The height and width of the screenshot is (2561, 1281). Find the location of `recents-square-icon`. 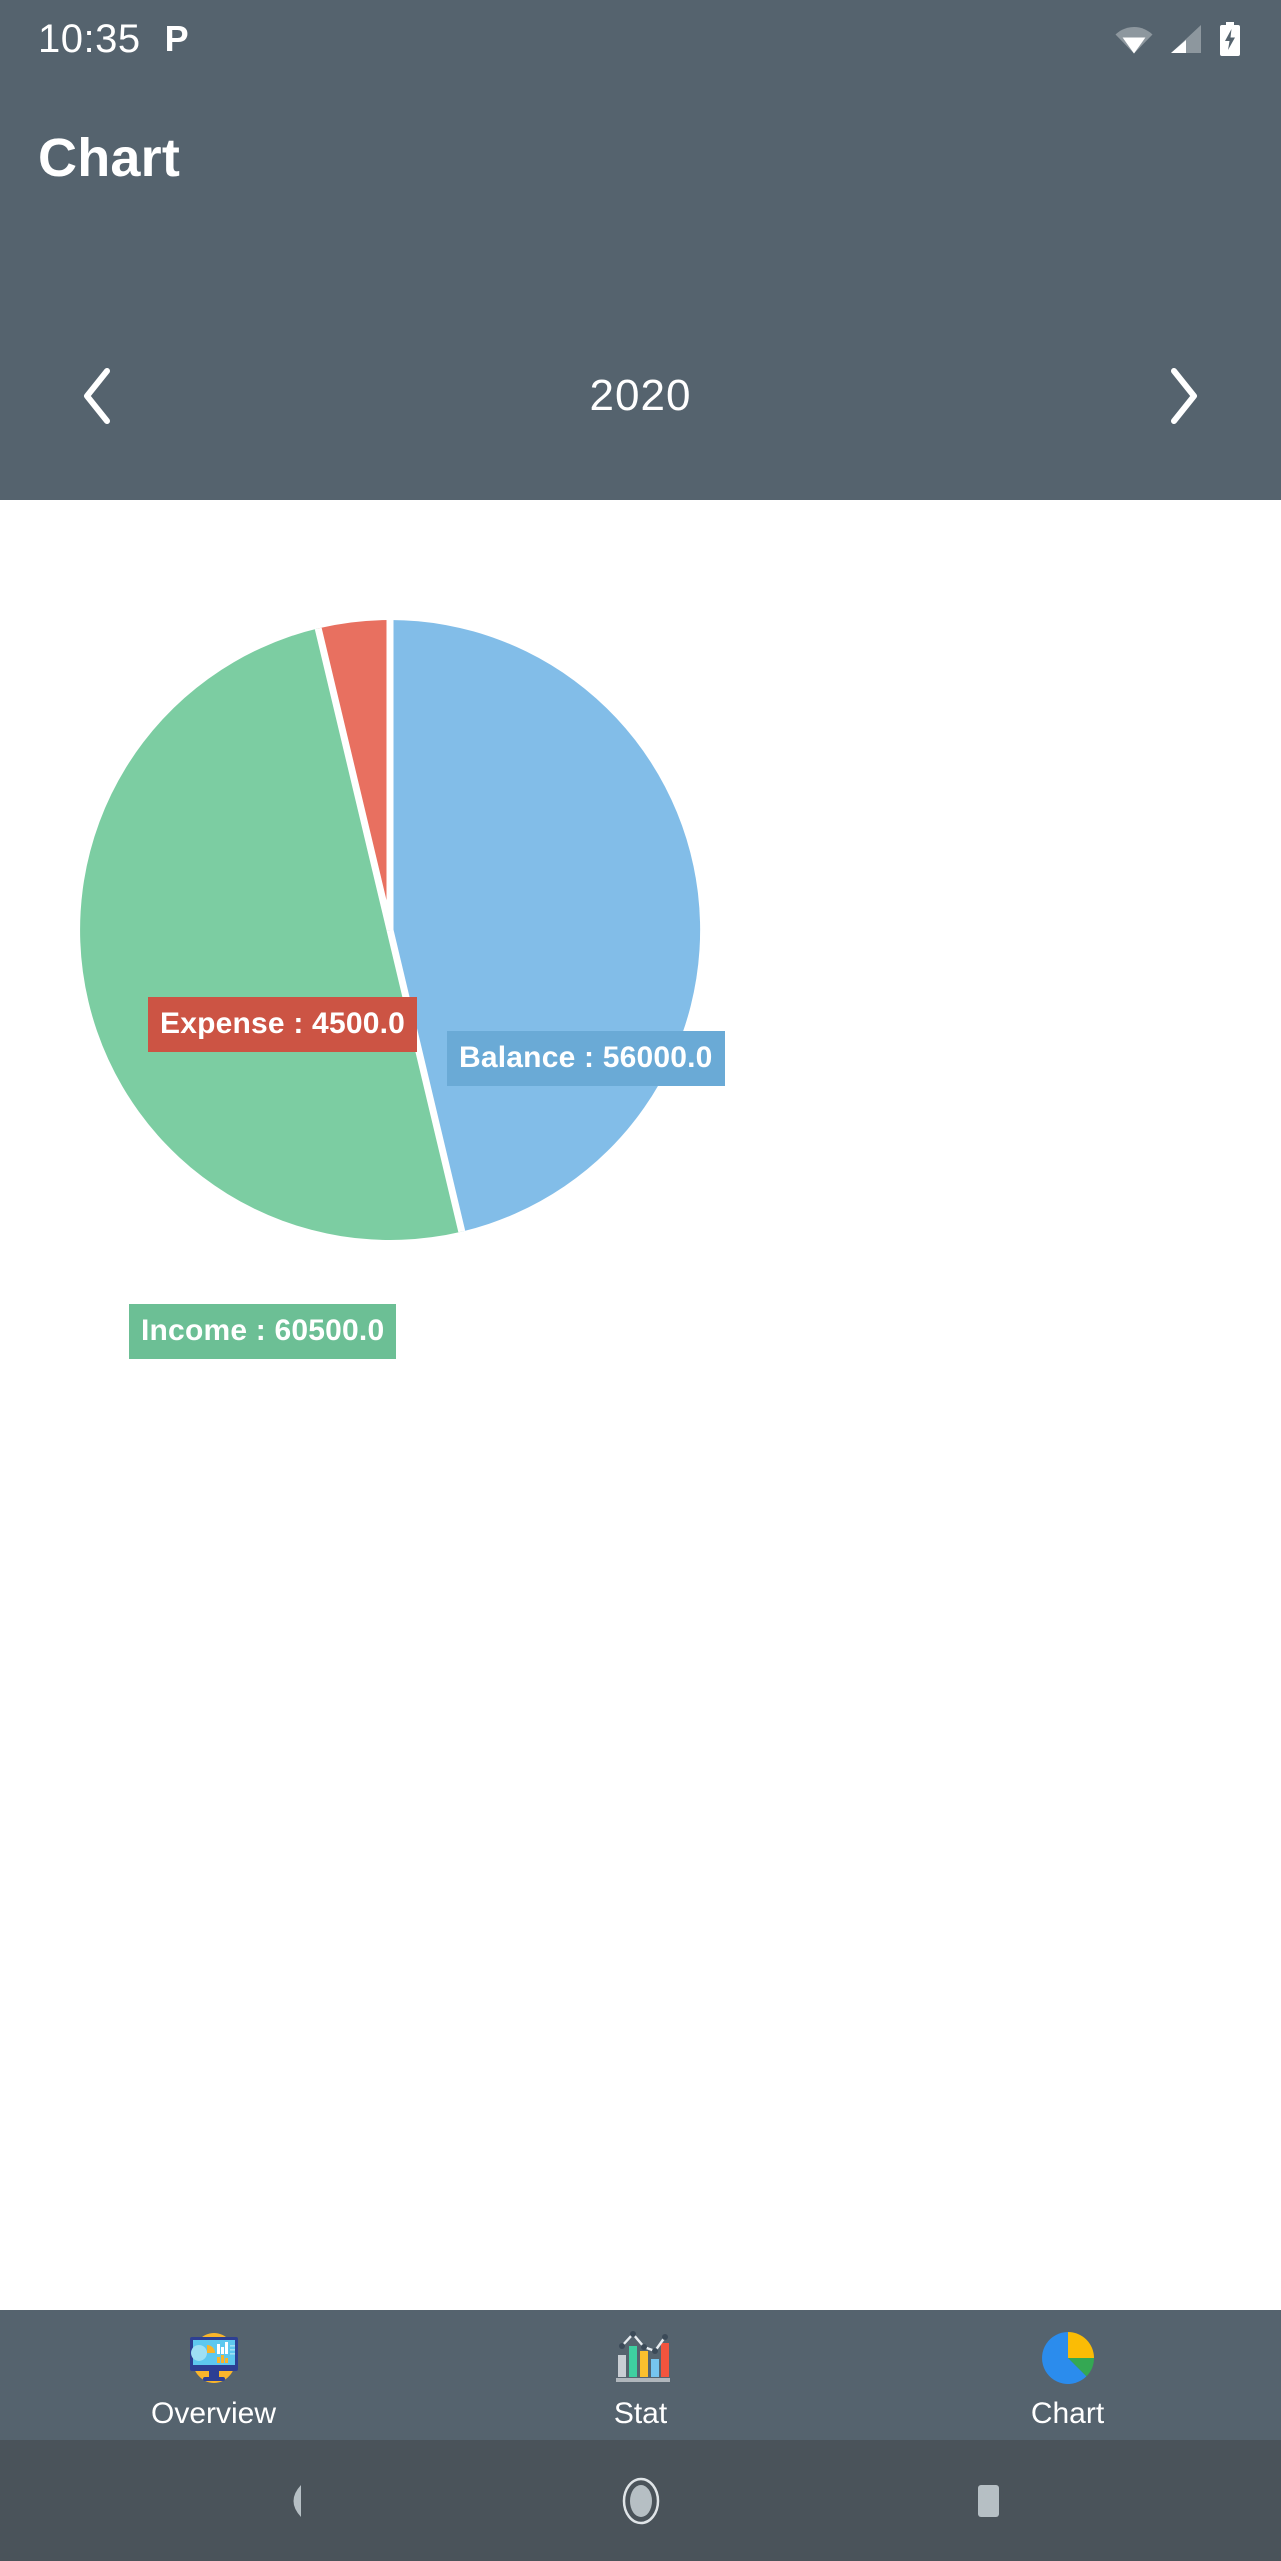

recents-square-icon is located at coordinates (988, 2501).